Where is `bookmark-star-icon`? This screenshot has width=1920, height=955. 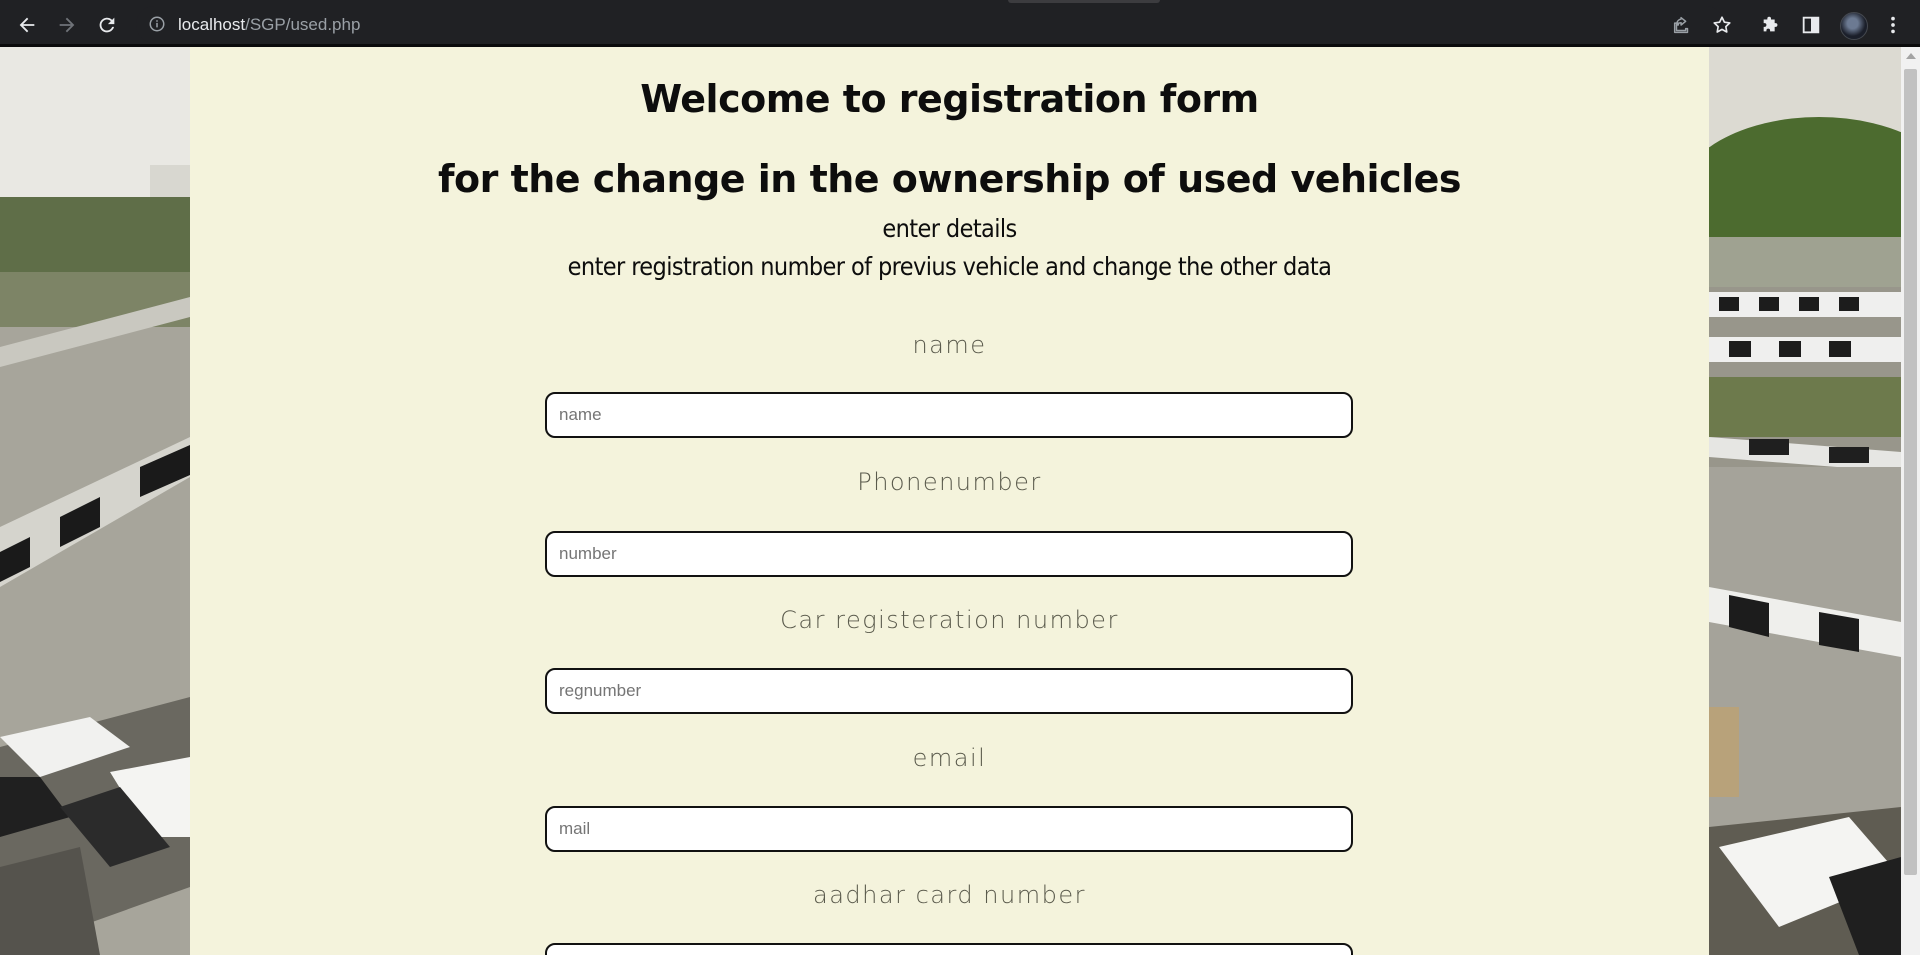 bookmark-star-icon is located at coordinates (1722, 24).